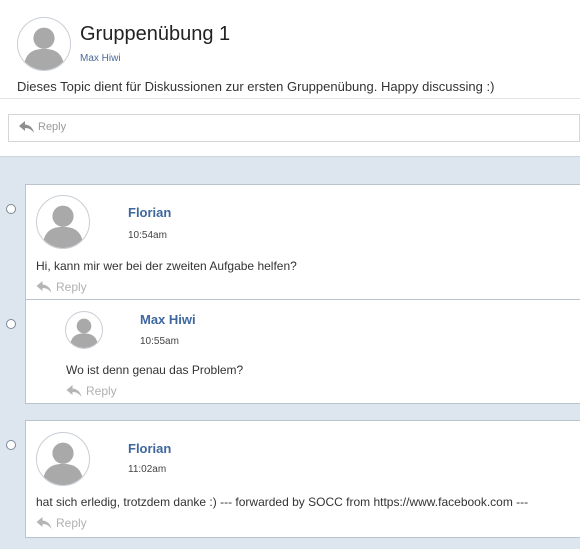  What do you see at coordinates (159, 341) in the screenshot?
I see `post-timestamp: 10:55am` at bounding box center [159, 341].